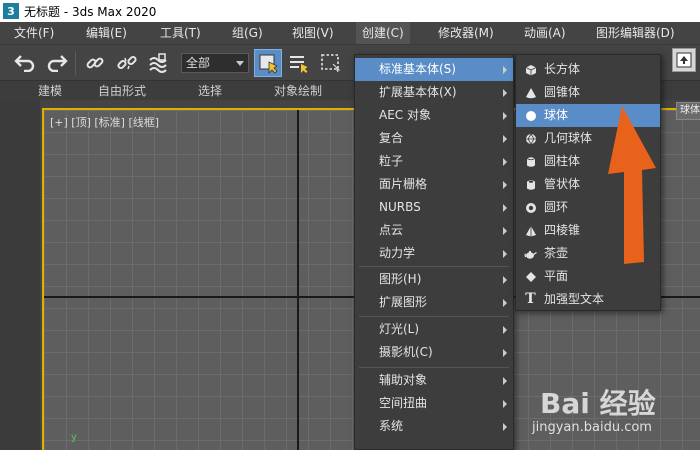  I want to click on menu-edit: 编辑(E), so click(106, 33).